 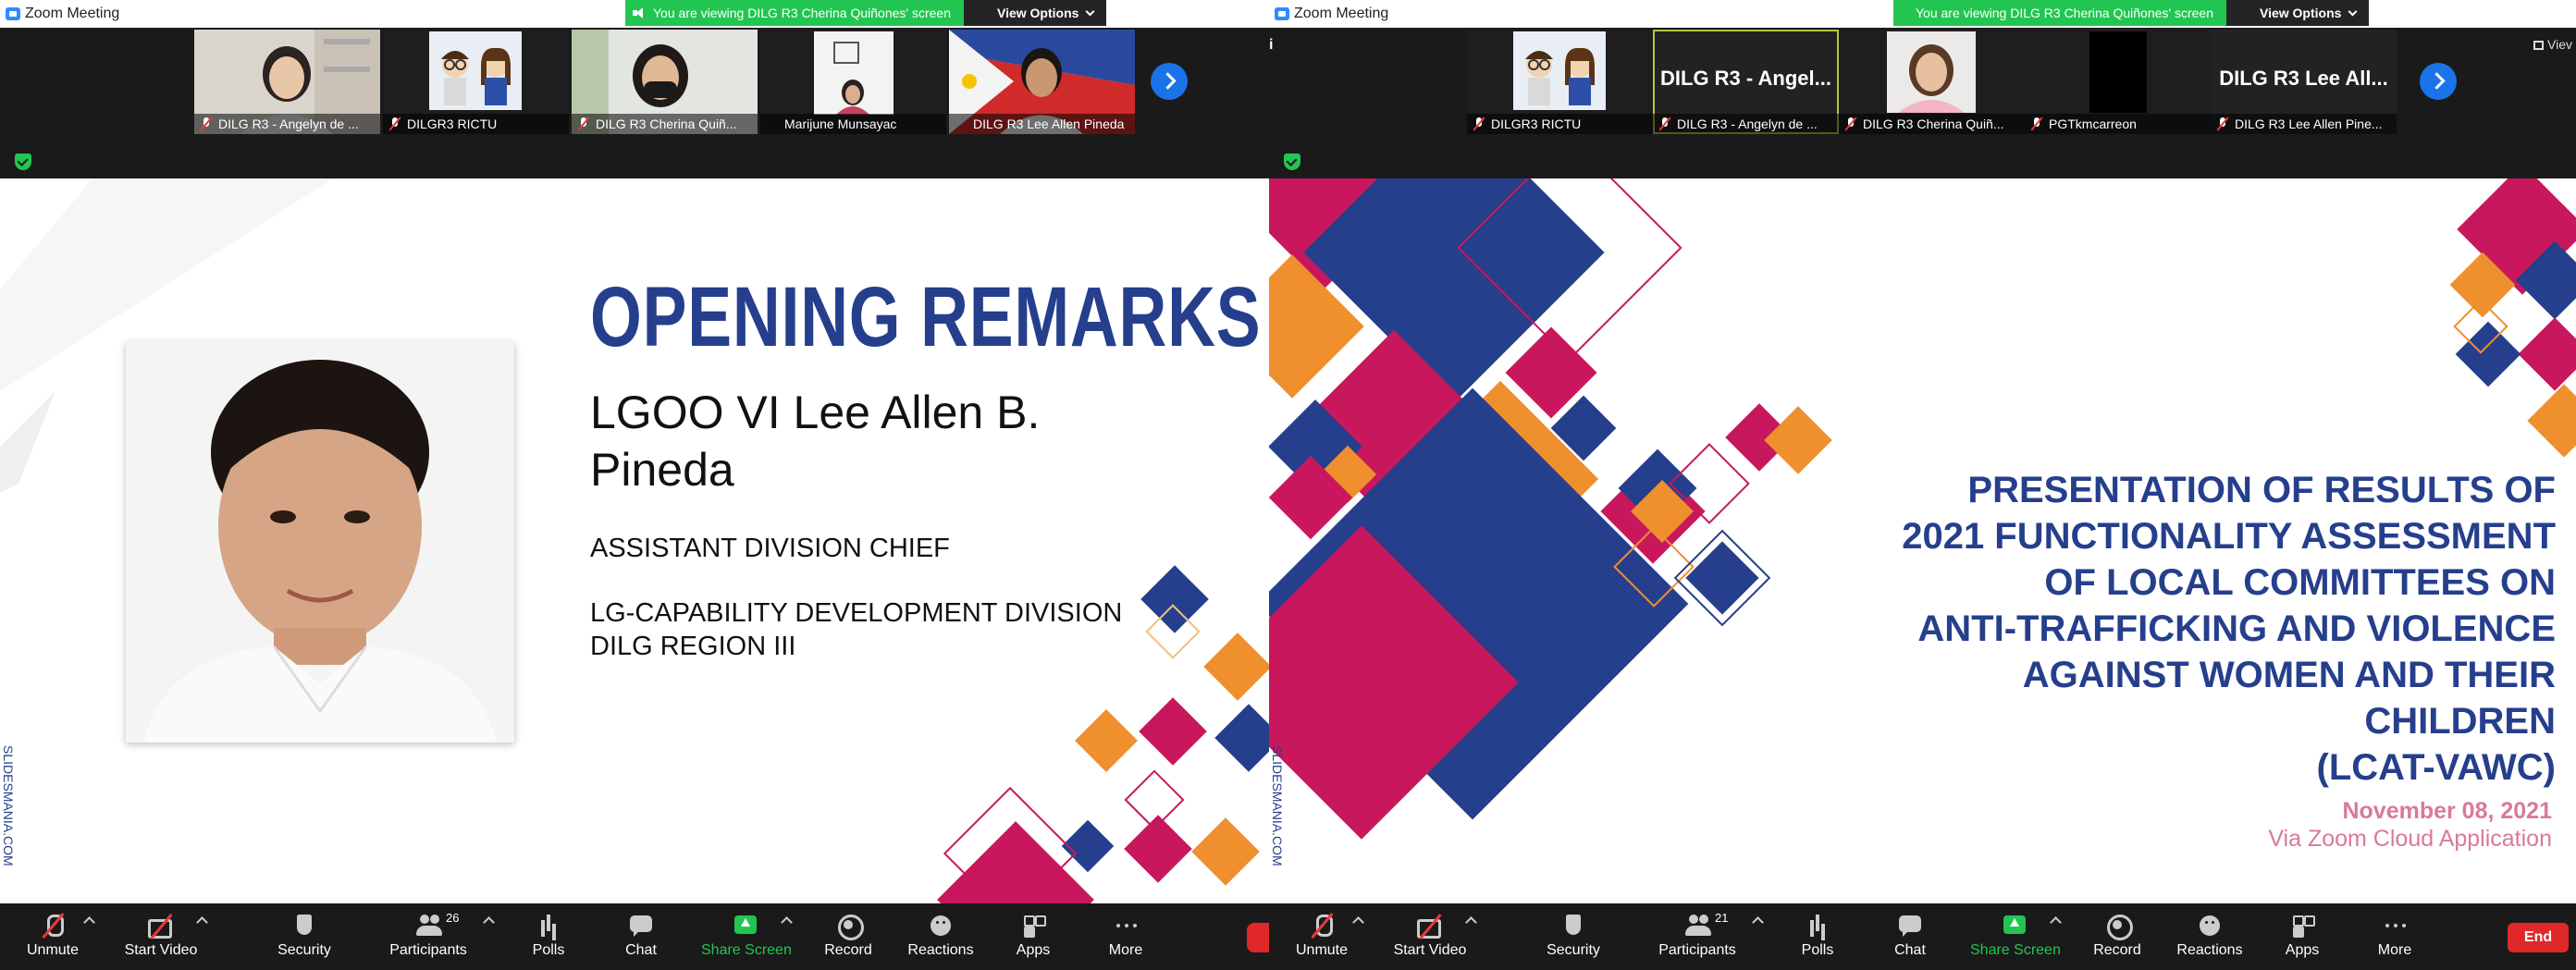 What do you see at coordinates (1910, 926) in the screenshot?
I see `chat-icon` at bounding box center [1910, 926].